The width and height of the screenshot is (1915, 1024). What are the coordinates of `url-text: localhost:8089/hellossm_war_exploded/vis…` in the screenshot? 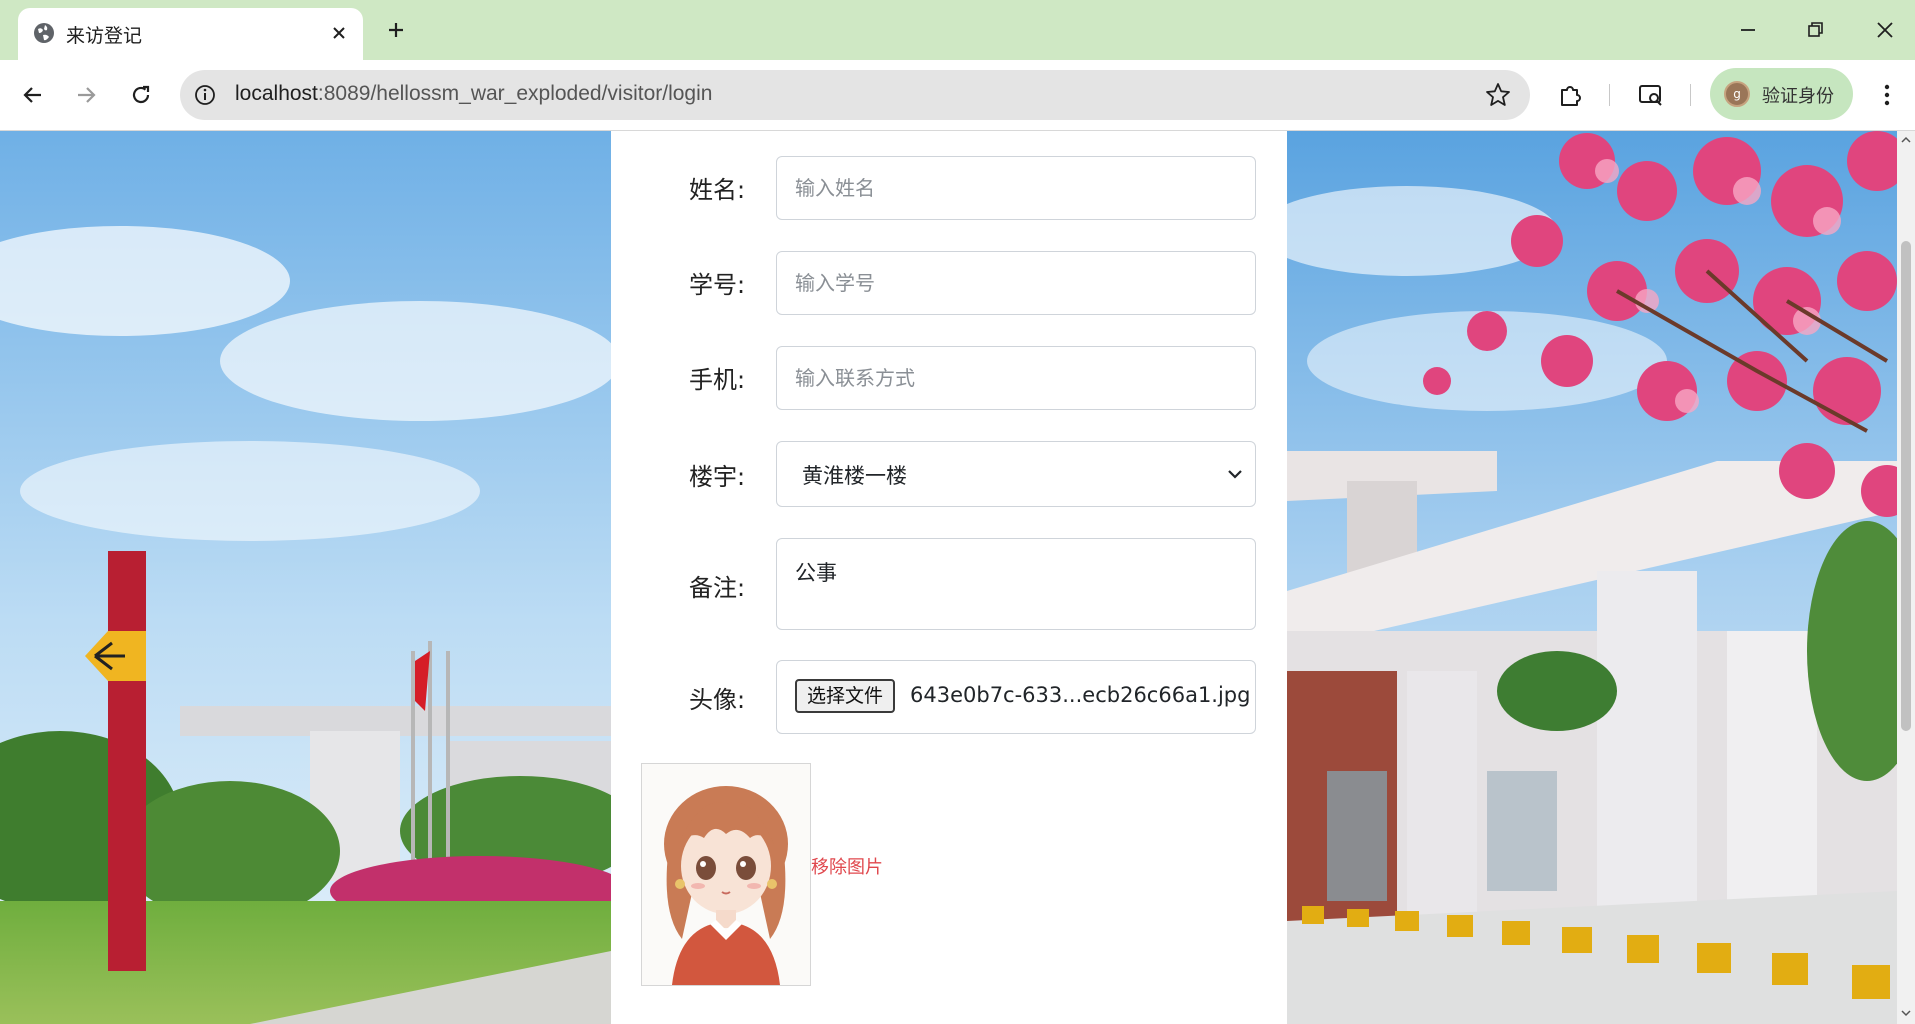 It's located at (473, 94).